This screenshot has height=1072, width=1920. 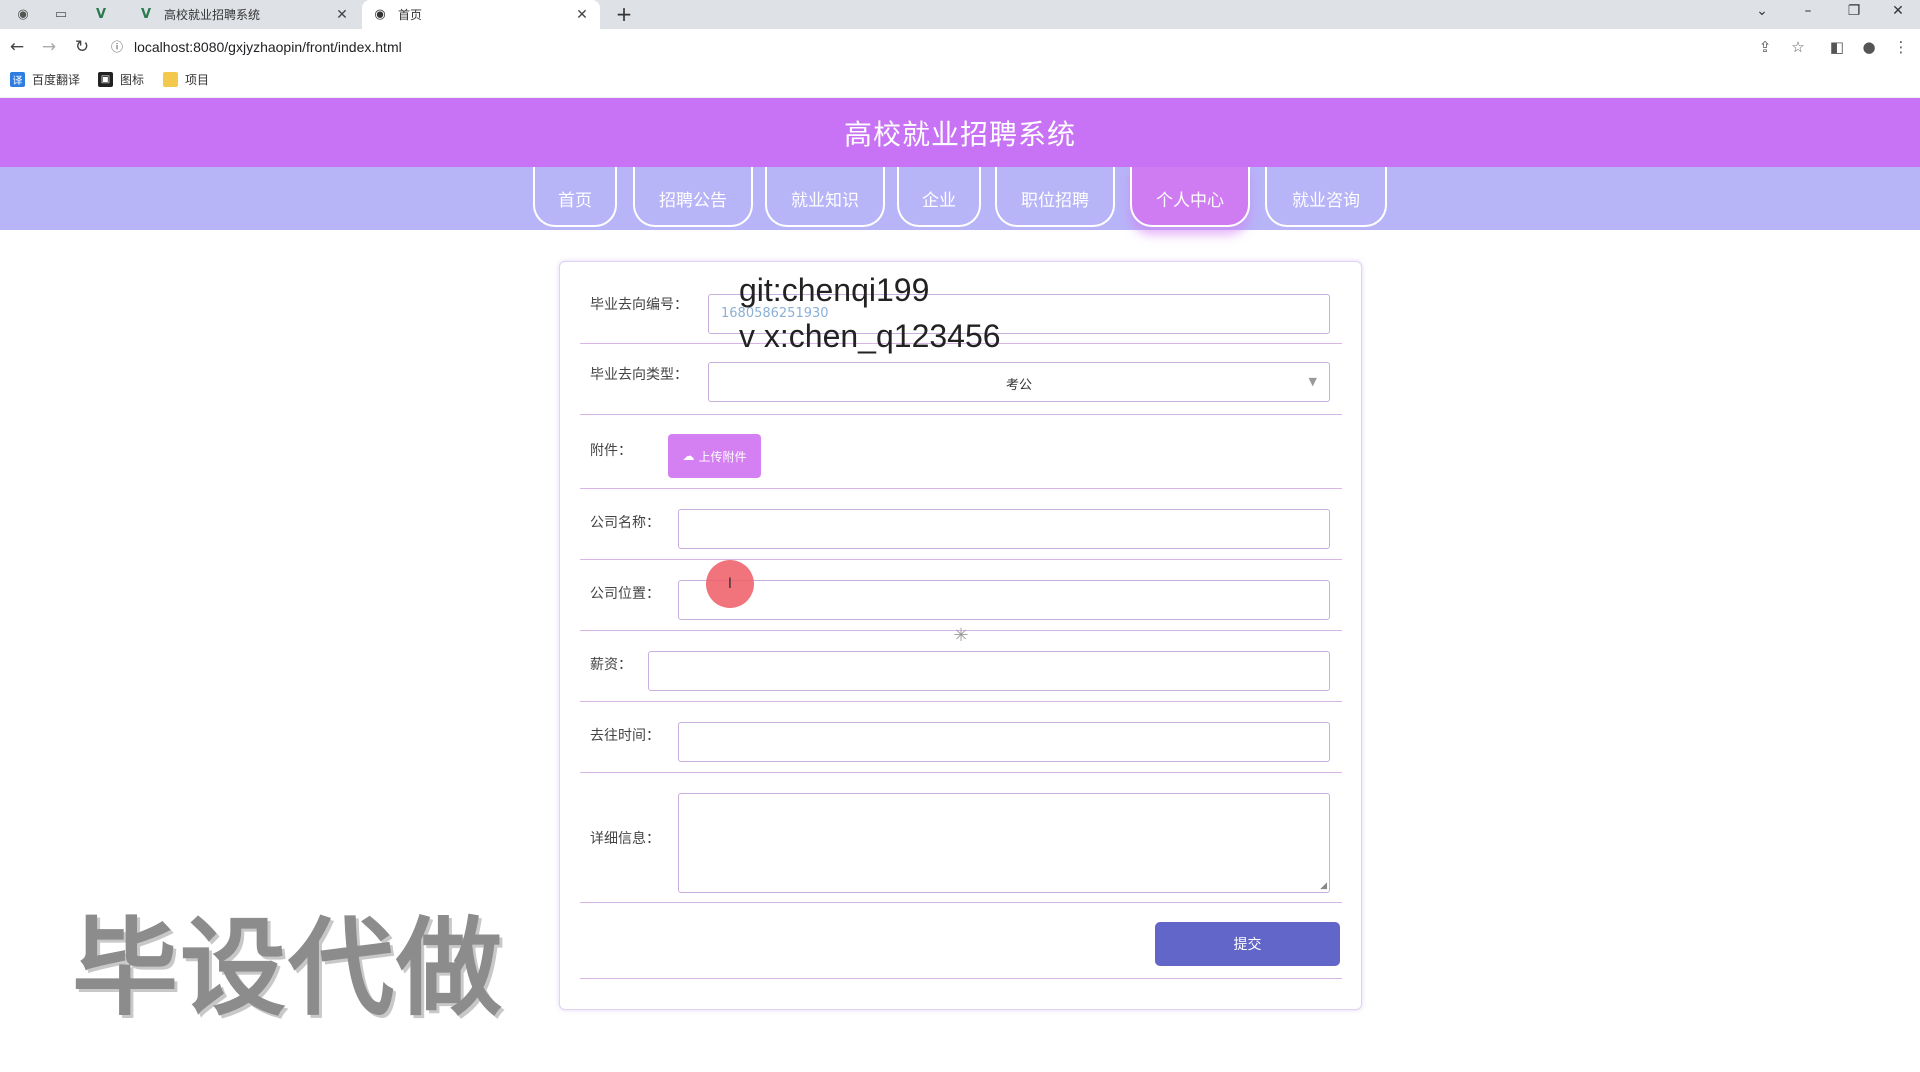 What do you see at coordinates (61, 14) in the screenshot?
I see `blank-tab-icon: ▭` at bounding box center [61, 14].